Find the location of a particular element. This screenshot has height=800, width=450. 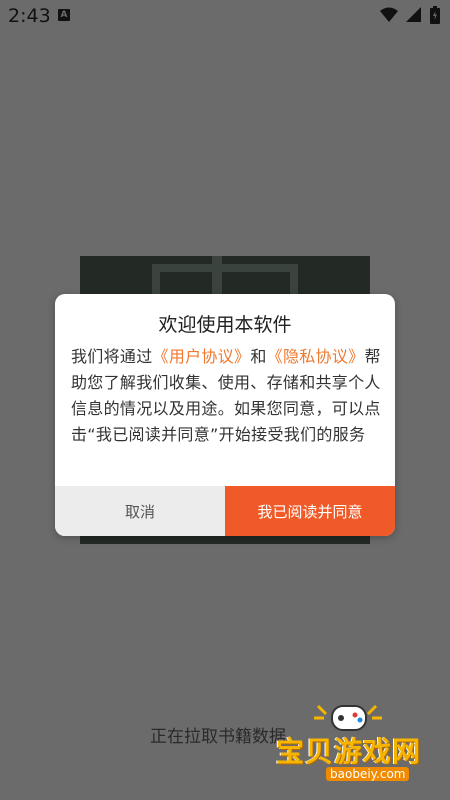

cancel-button: 取消 is located at coordinates (140, 511).